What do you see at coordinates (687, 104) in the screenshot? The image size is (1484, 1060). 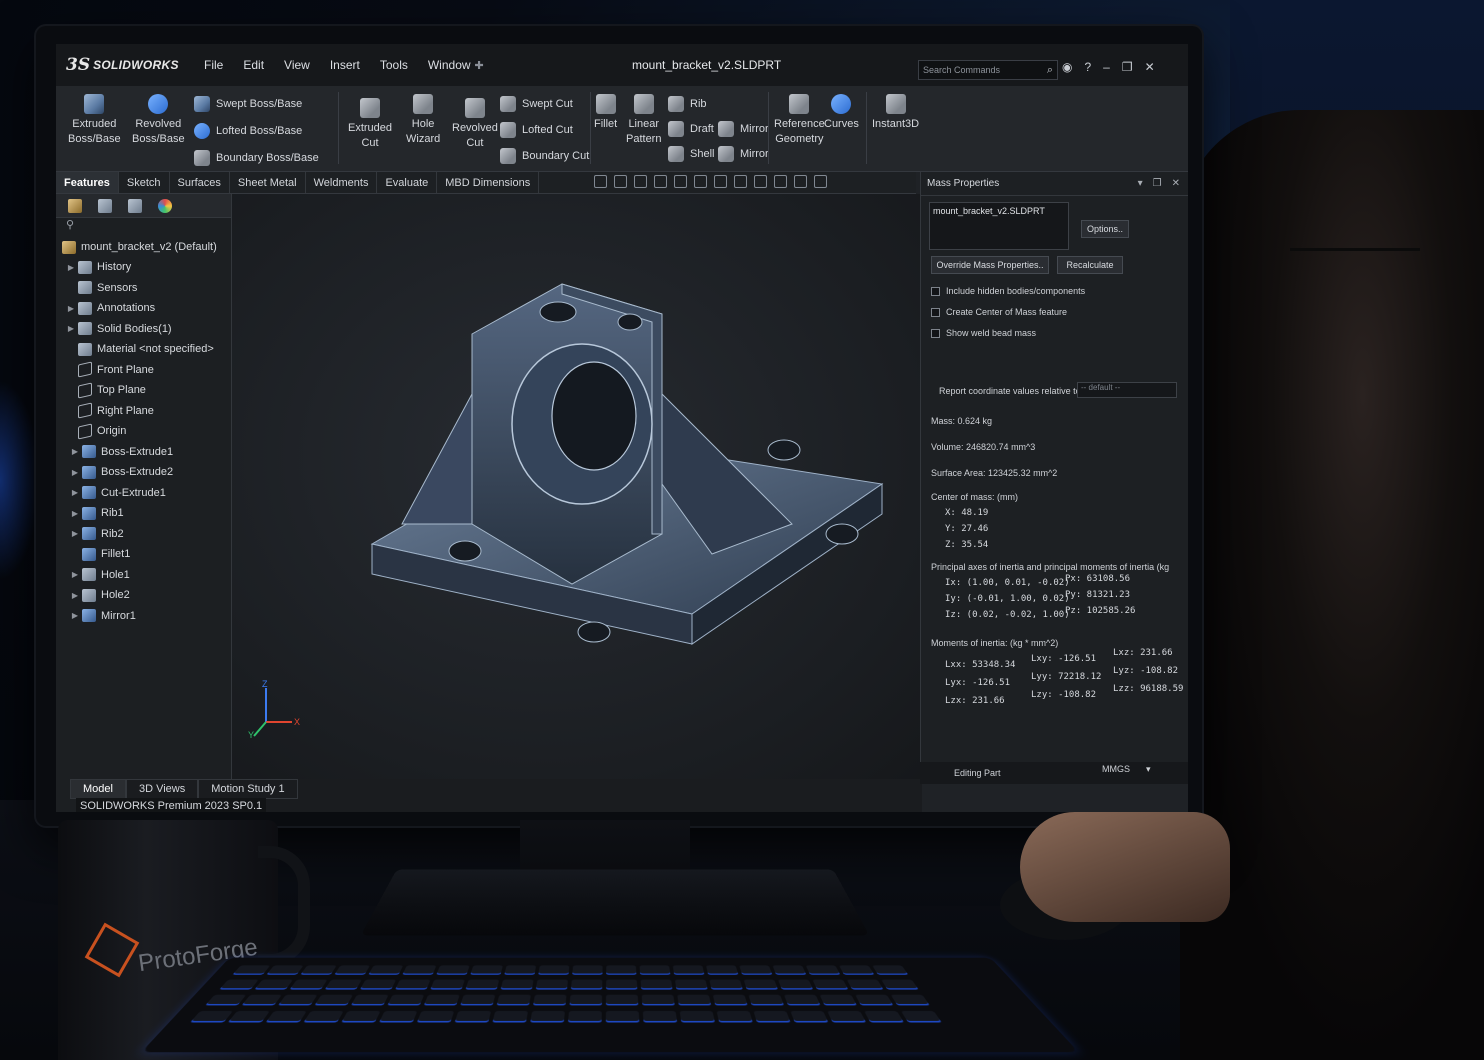 I see `rib-button: Rib` at bounding box center [687, 104].